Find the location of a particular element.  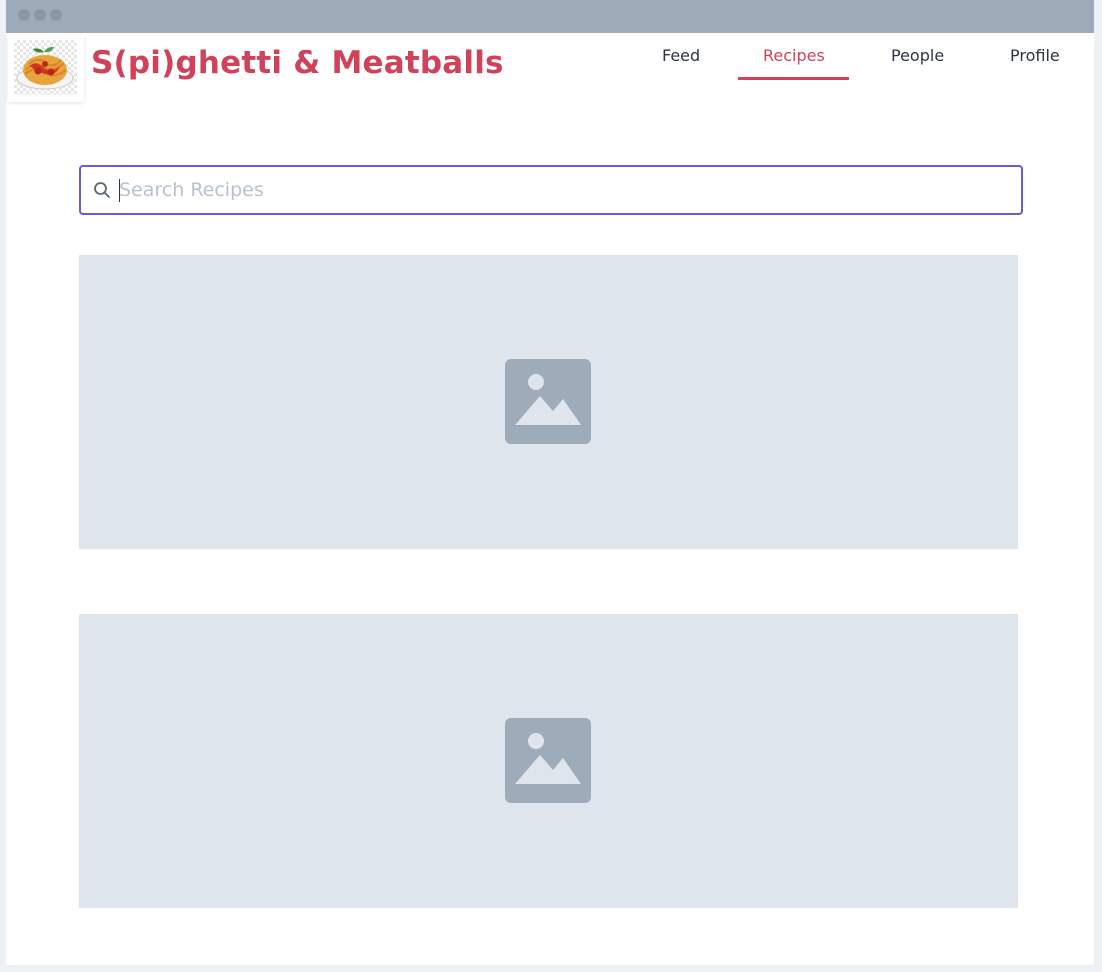

search-icon is located at coordinates (102, 190).